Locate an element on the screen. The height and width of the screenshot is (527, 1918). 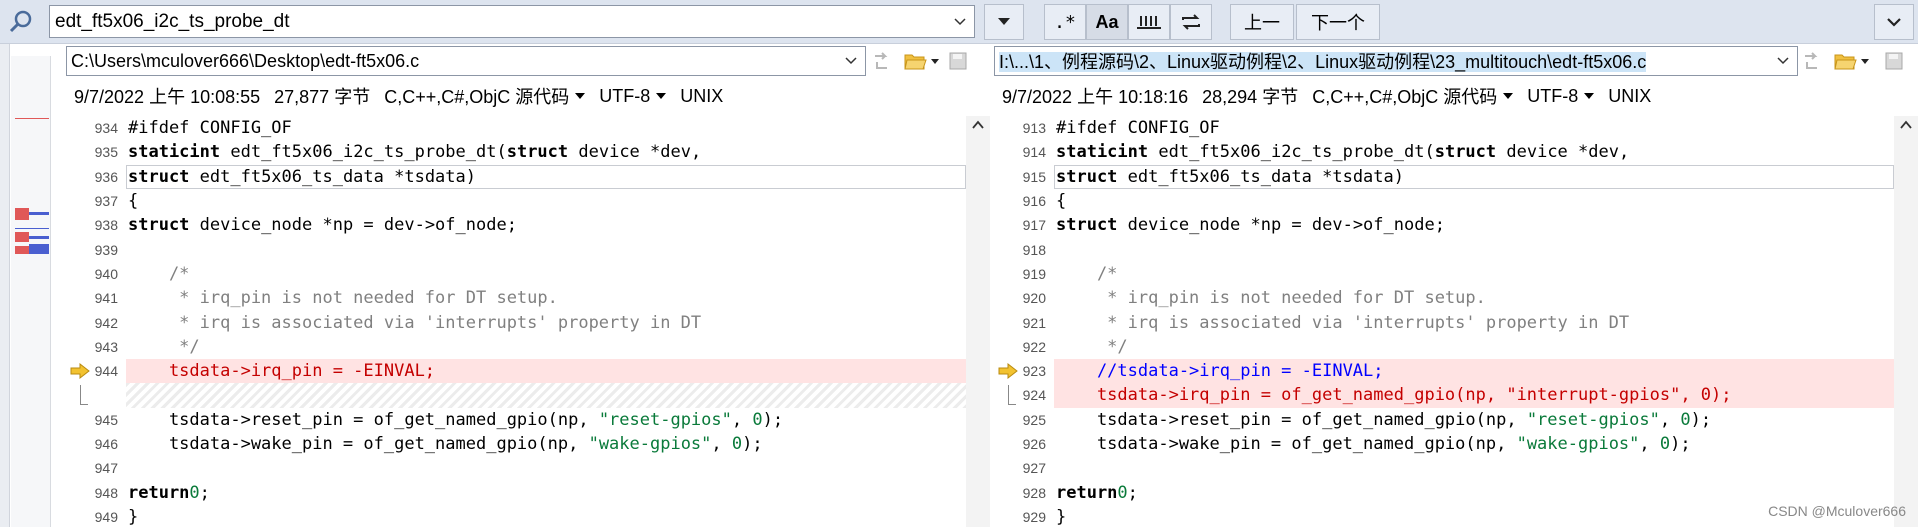
wrap-around-toggle-button is located at coordinates (1191, 22).